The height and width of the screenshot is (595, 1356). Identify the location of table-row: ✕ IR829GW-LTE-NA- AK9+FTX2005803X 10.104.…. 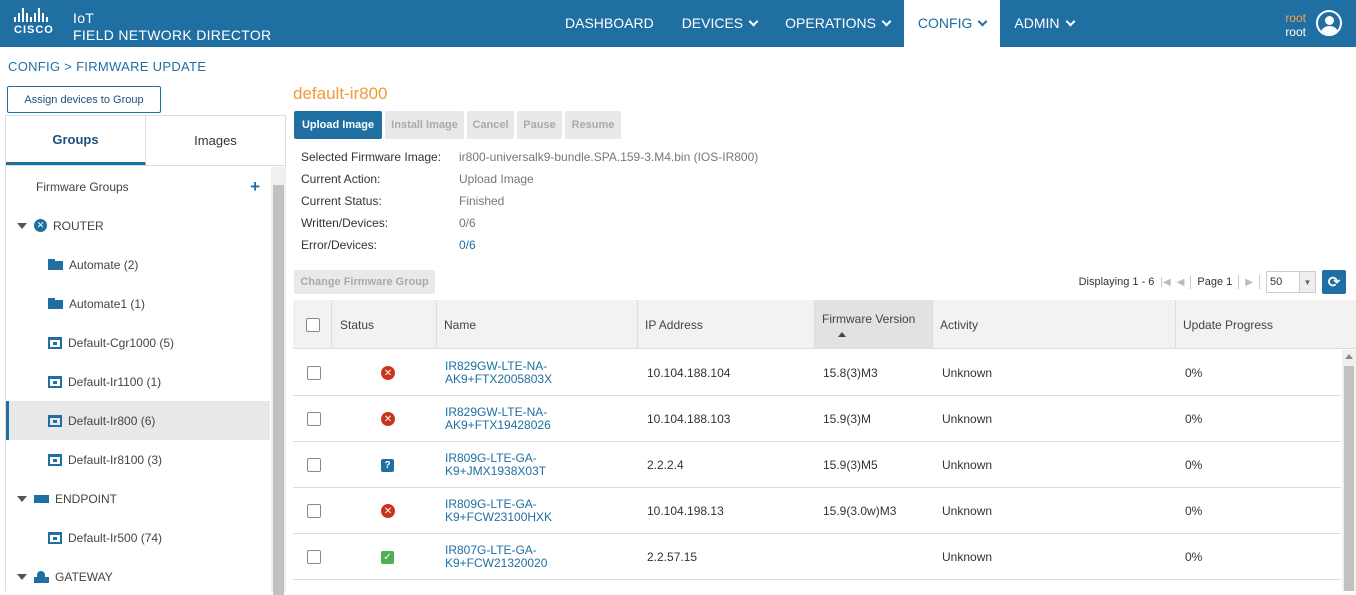
(817, 373).